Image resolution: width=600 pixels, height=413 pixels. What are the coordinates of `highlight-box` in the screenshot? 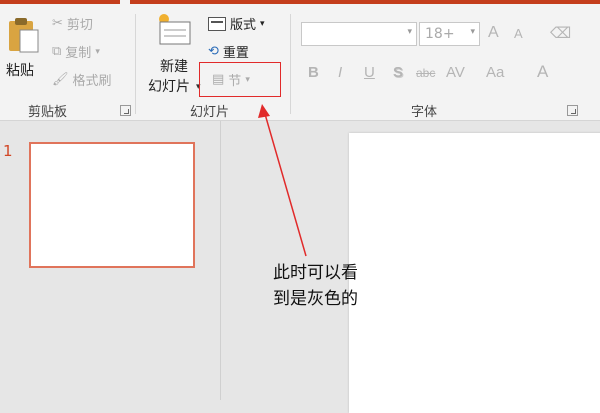 It's located at (240, 79).